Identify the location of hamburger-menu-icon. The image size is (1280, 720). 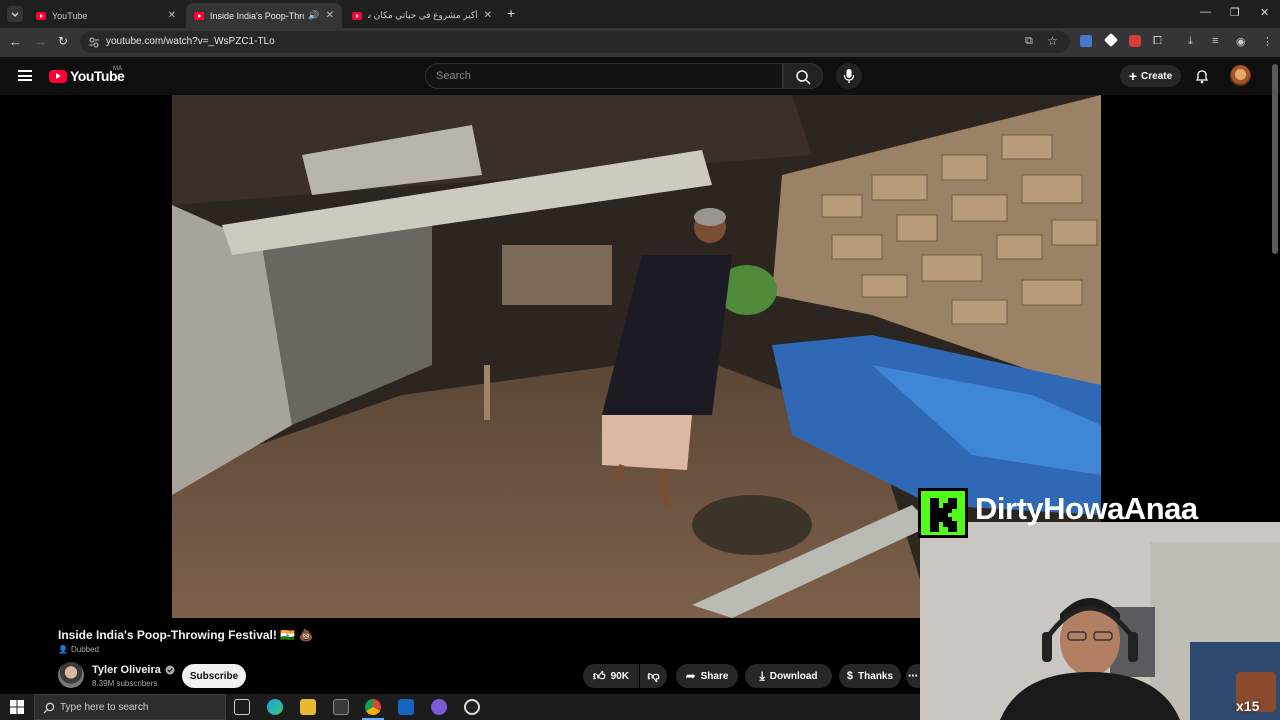
(25, 75).